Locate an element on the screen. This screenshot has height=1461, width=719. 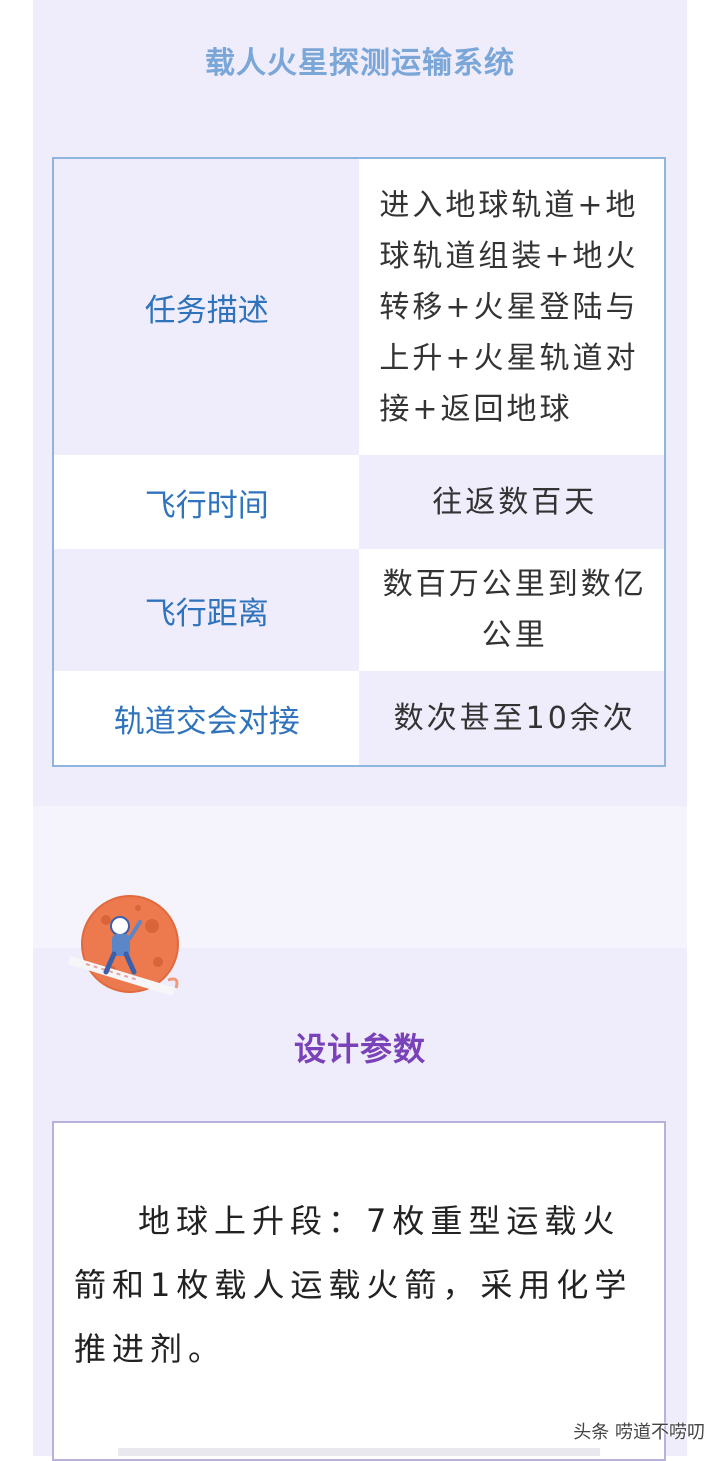
section-title-transport-system: 载人火星探测运输系统 is located at coordinates (360, 63).